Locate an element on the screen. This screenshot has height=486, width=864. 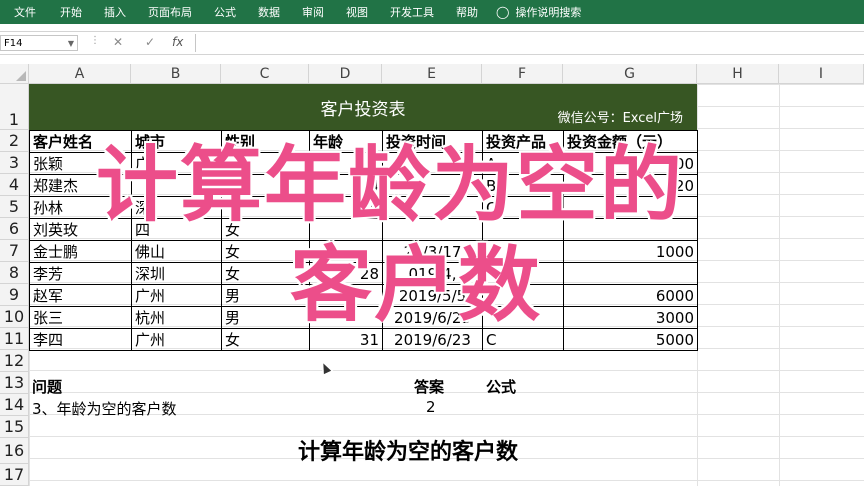
tab-view: 视图 is located at coordinates (357, 12).